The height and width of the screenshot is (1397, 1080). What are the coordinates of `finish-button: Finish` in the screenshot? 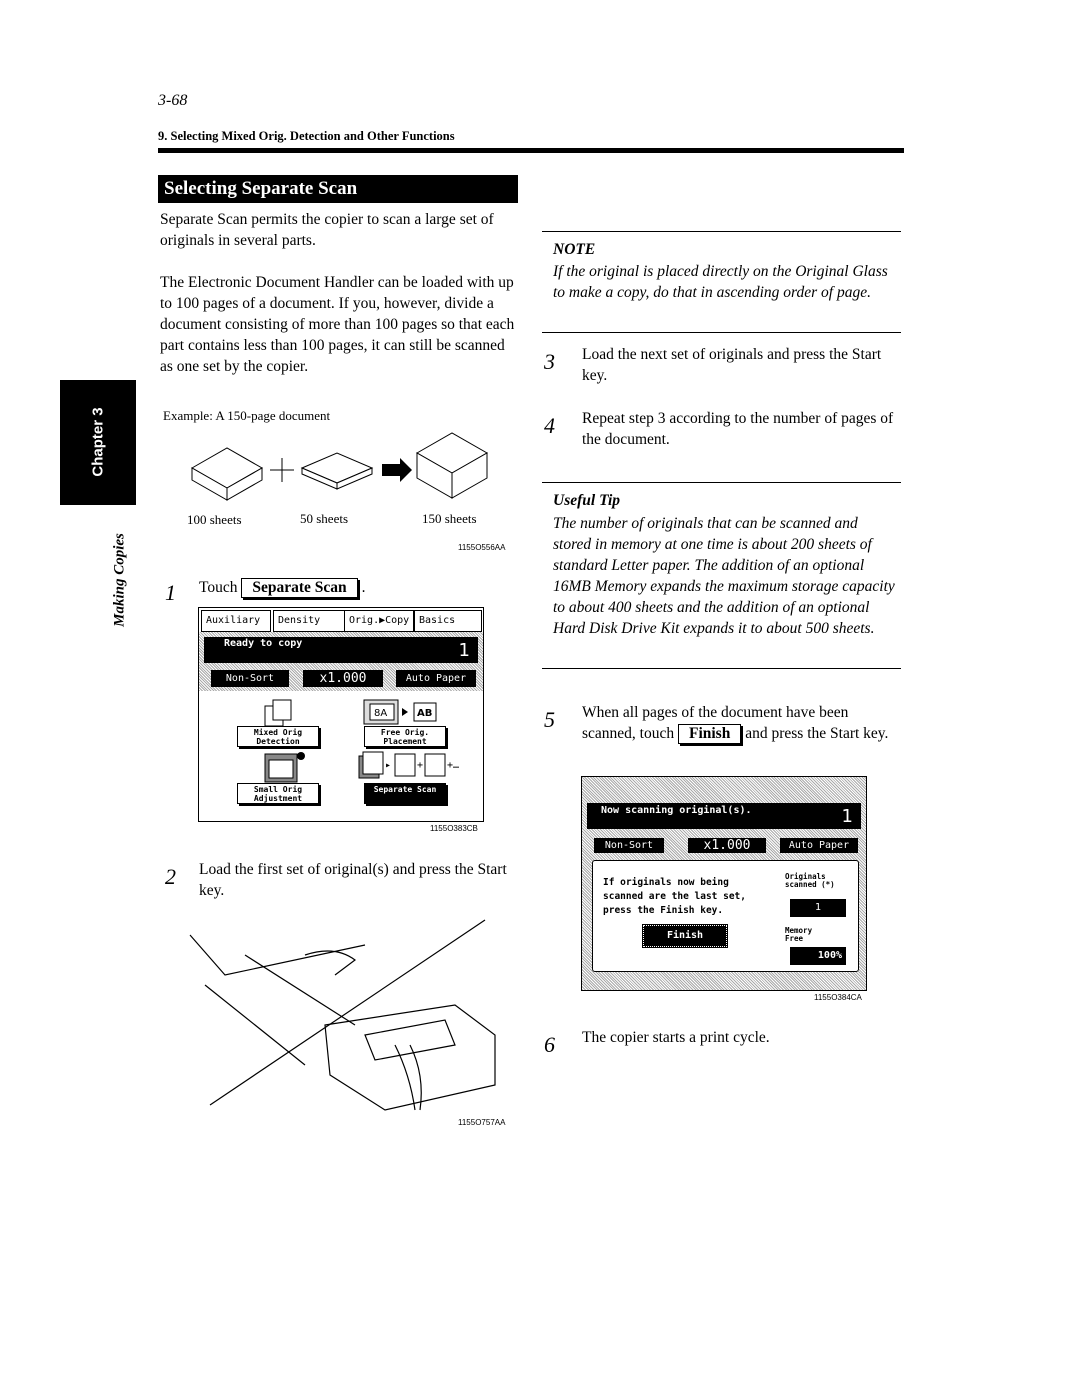 It's located at (685, 936).